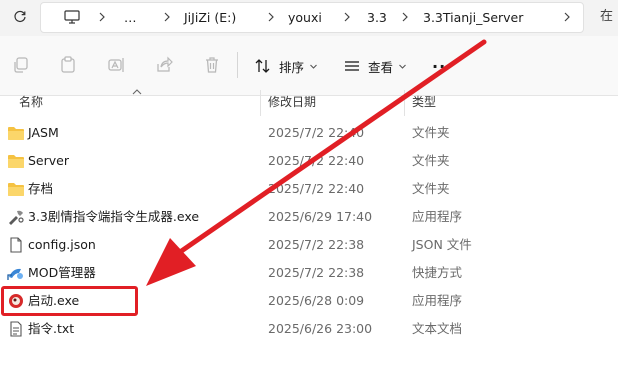 This screenshot has height=371, width=618. What do you see at coordinates (442, 244) in the screenshot?
I see `file-type: JSON 文件` at bounding box center [442, 244].